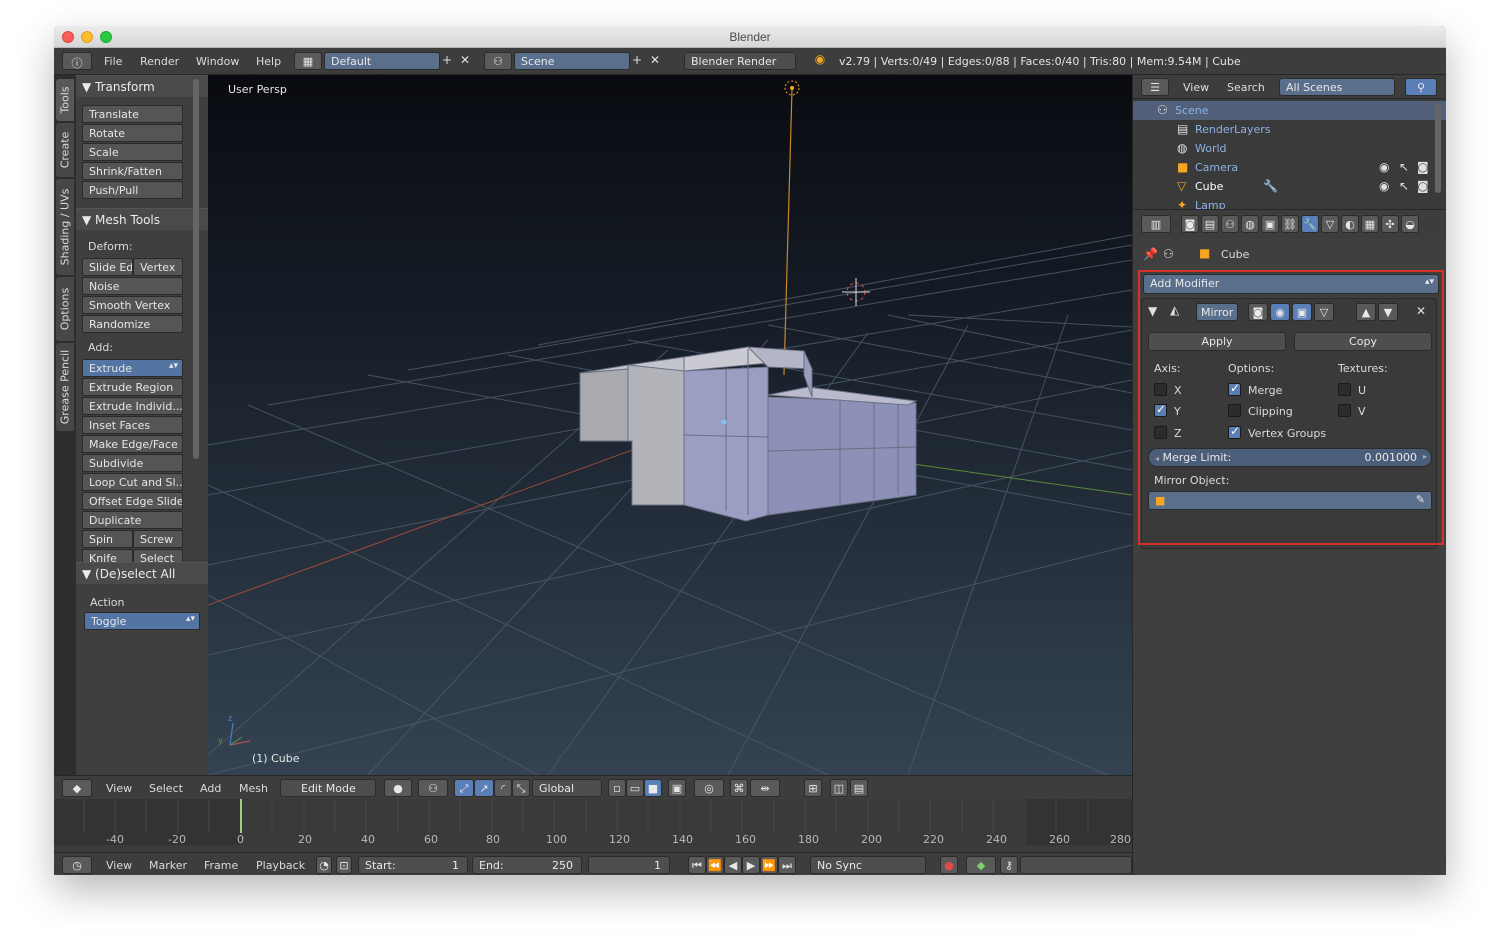 This screenshot has height=948, width=1500. What do you see at coordinates (498, 61) in the screenshot?
I see `scene-icon: ⚇` at bounding box center [498, 61].